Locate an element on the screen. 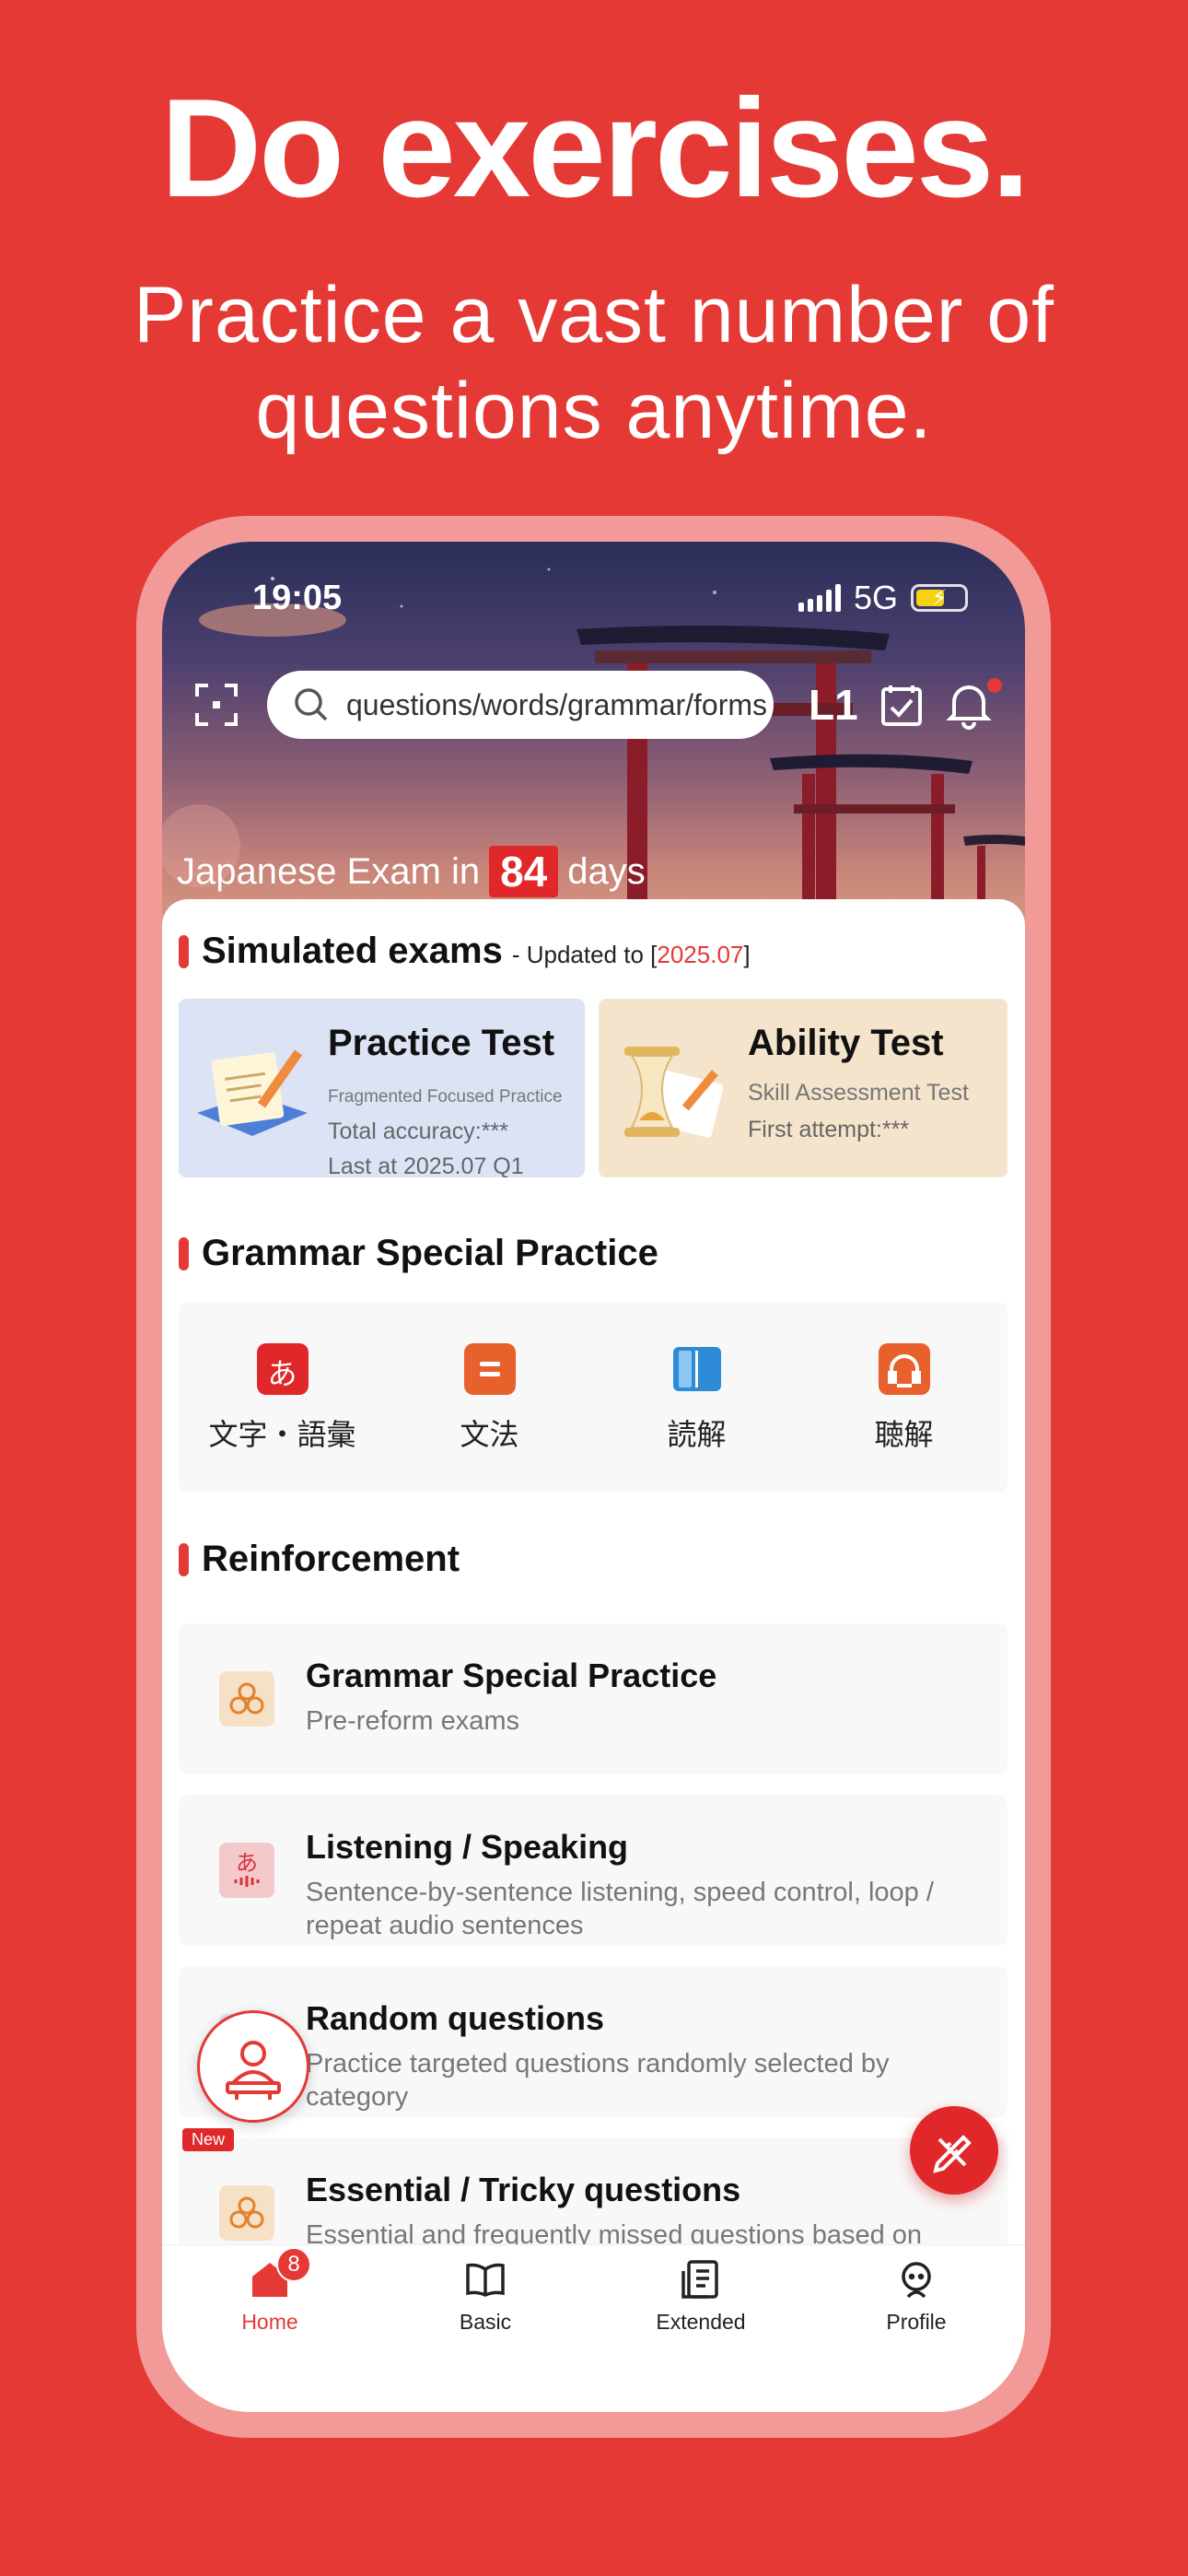 Image resolution: width=1188 pixels, height=2576 pixels. checklist-icon is located at coordinates (902, 705).